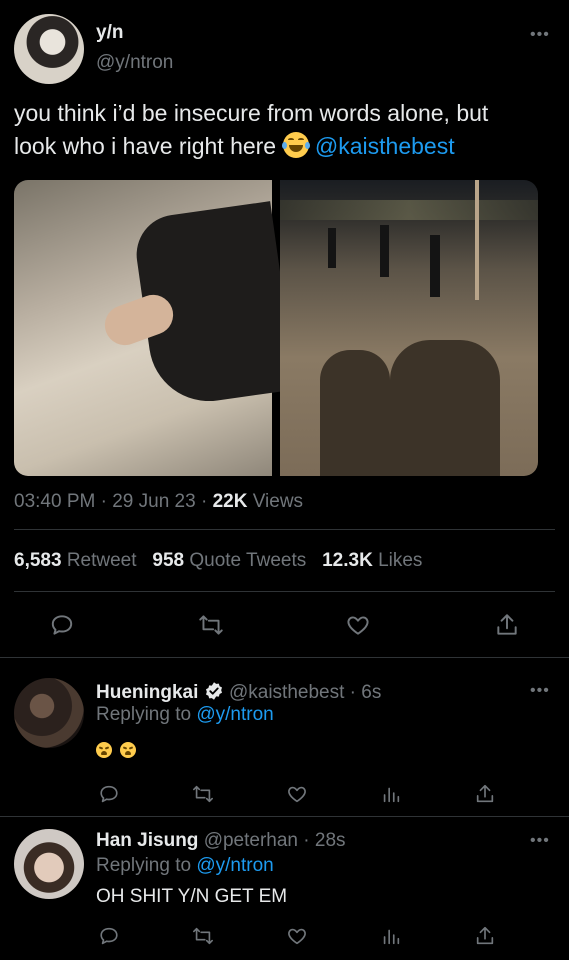 The height and width of the screenshot is (960, 569). What do you see at coordinates (371, 692) in the screenshot?
I see `reply-time: 6s` at bounding box center [371, 692].